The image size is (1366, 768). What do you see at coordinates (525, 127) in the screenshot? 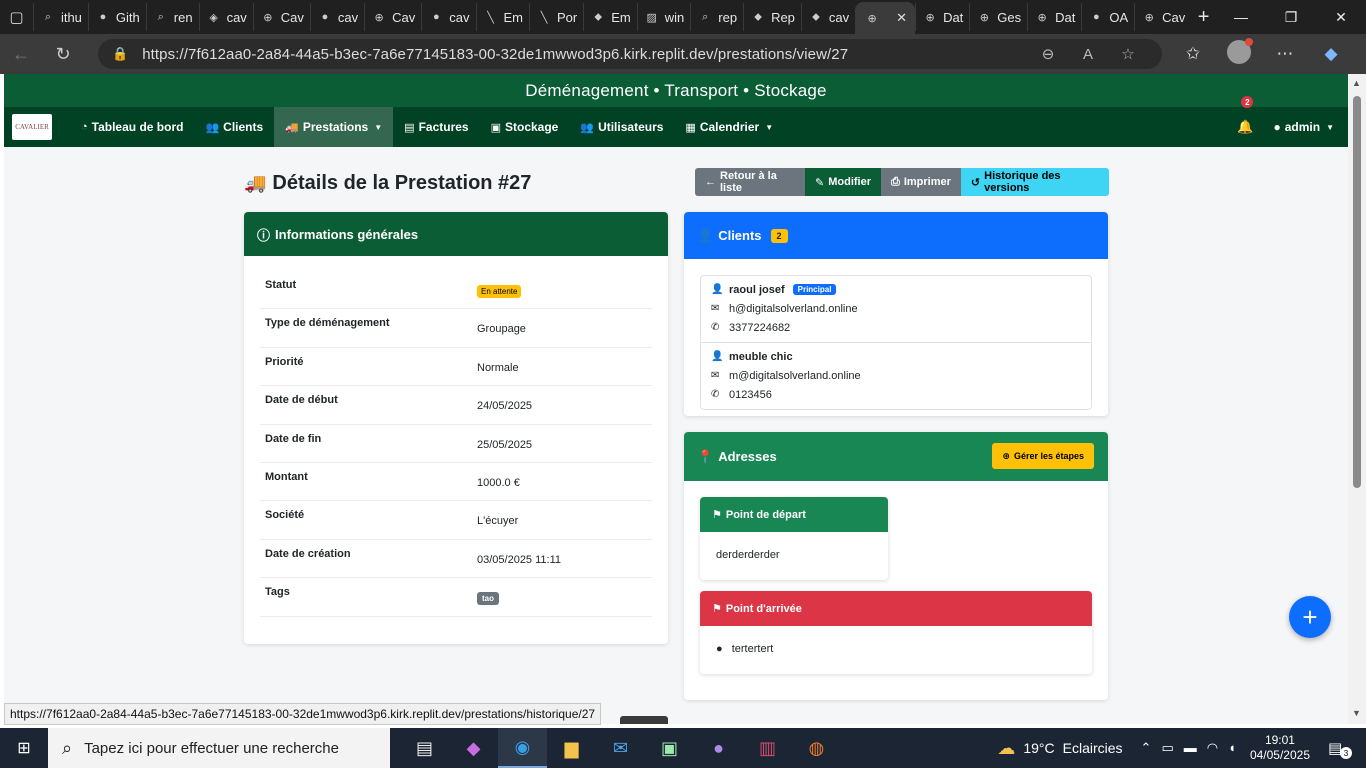
I see `nav-item: ▣ Stockage` at bounding box center [525, 127].